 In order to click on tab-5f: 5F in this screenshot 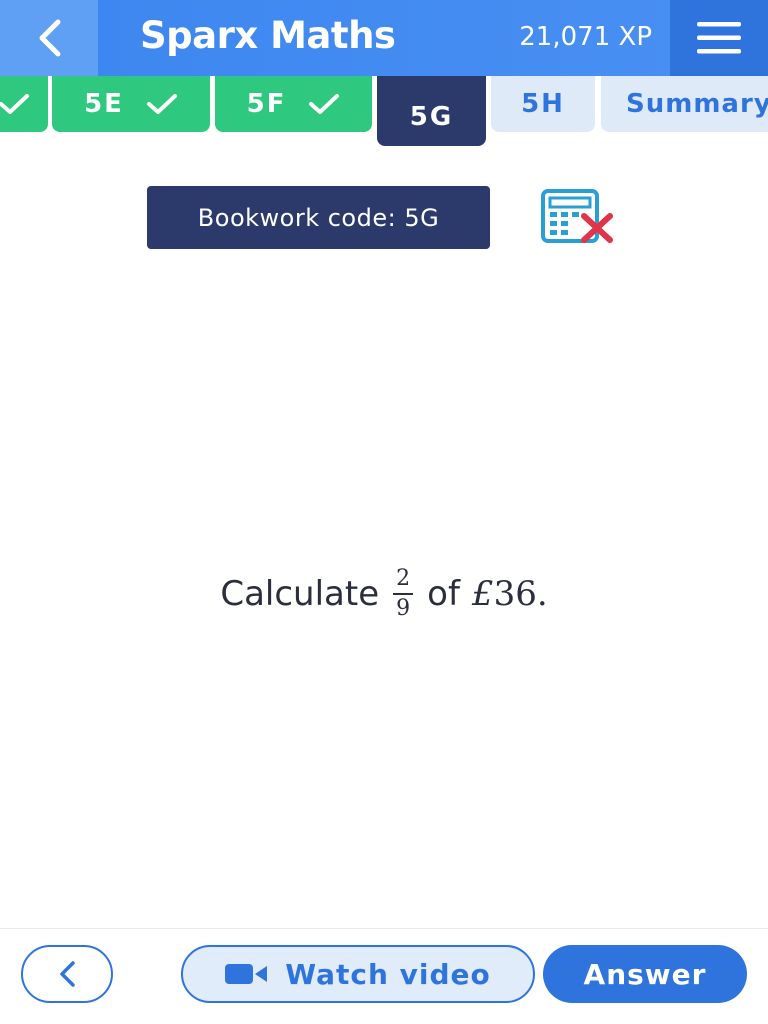, I will do `click(293, 104)`.